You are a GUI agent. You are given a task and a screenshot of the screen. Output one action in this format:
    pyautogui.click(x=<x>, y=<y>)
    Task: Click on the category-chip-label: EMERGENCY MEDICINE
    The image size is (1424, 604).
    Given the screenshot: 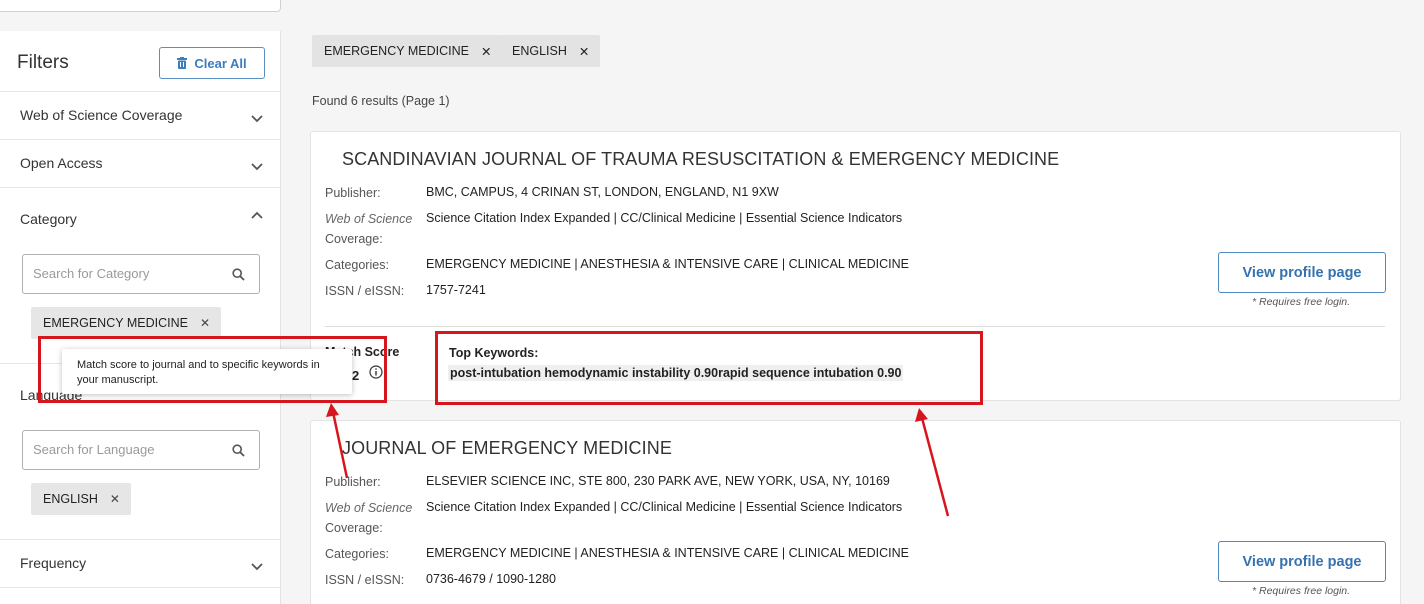 What is the action you would take?
    pyautogui.click(x=115, y=323)
    